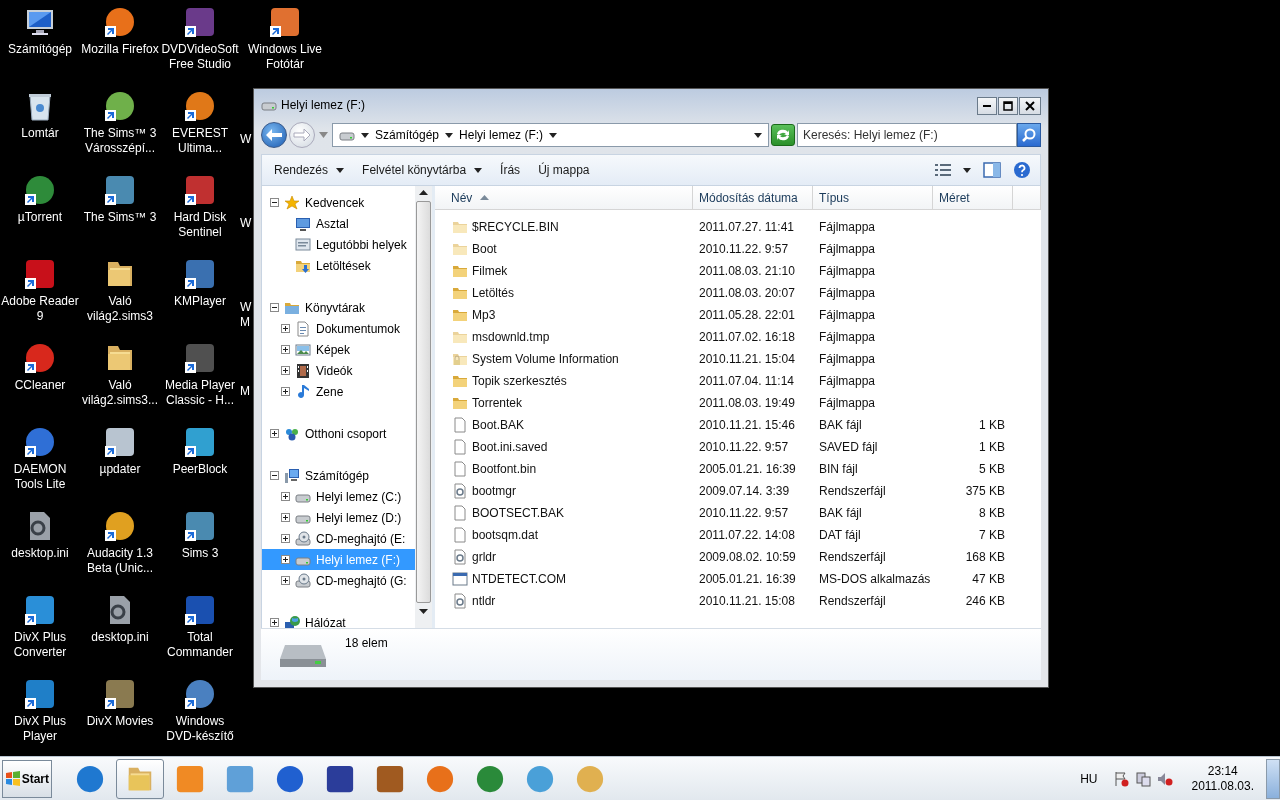 This screenshot has width=1280, height=800. Describe the element at coordinates (504, 469) in the screenshot. I see `file-name: Bootfont.bin` at that location.